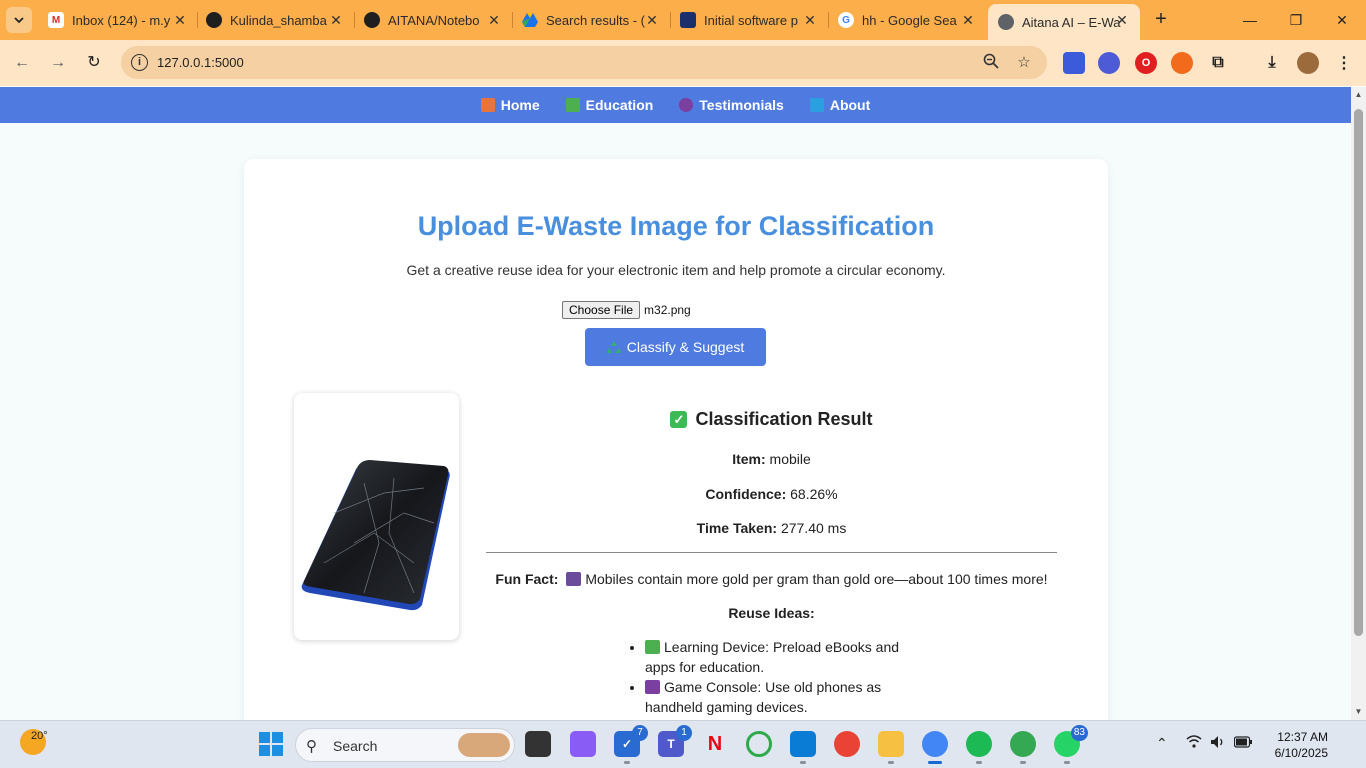 This screenshot has width=1366, height=768. I want to click on chevron-down-icon, so click(19, 20).